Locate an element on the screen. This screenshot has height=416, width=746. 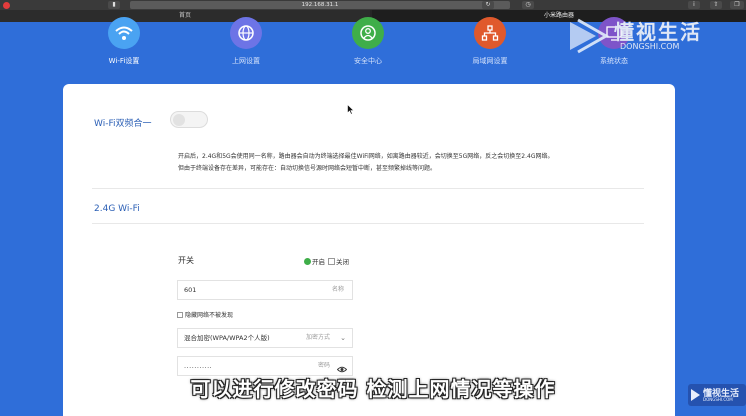
nav-label: 安全中心 is located at coordinates (368, 61).